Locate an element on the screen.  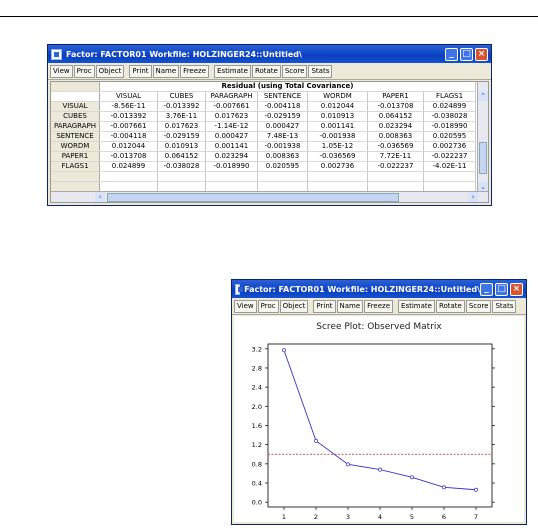
column-header: VISUAL is located at coordinates (128, 96).